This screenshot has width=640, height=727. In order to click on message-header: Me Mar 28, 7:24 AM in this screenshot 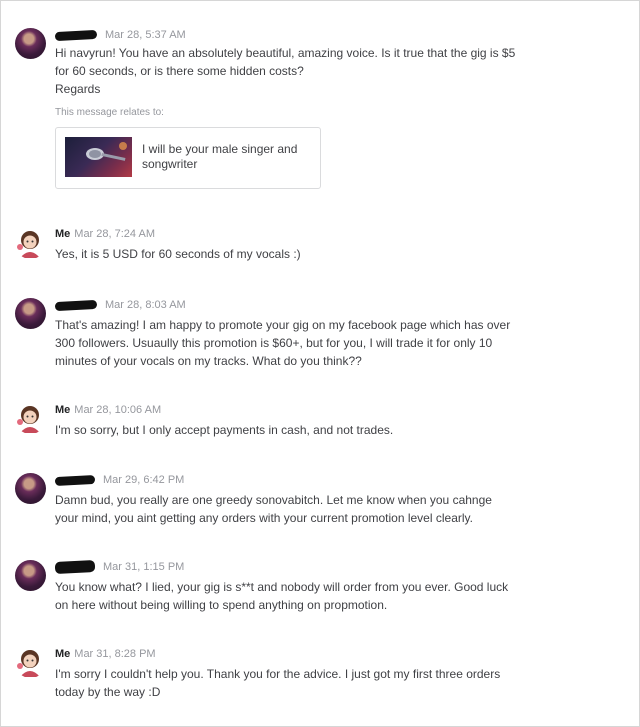, I will do `click(105, 234)`.